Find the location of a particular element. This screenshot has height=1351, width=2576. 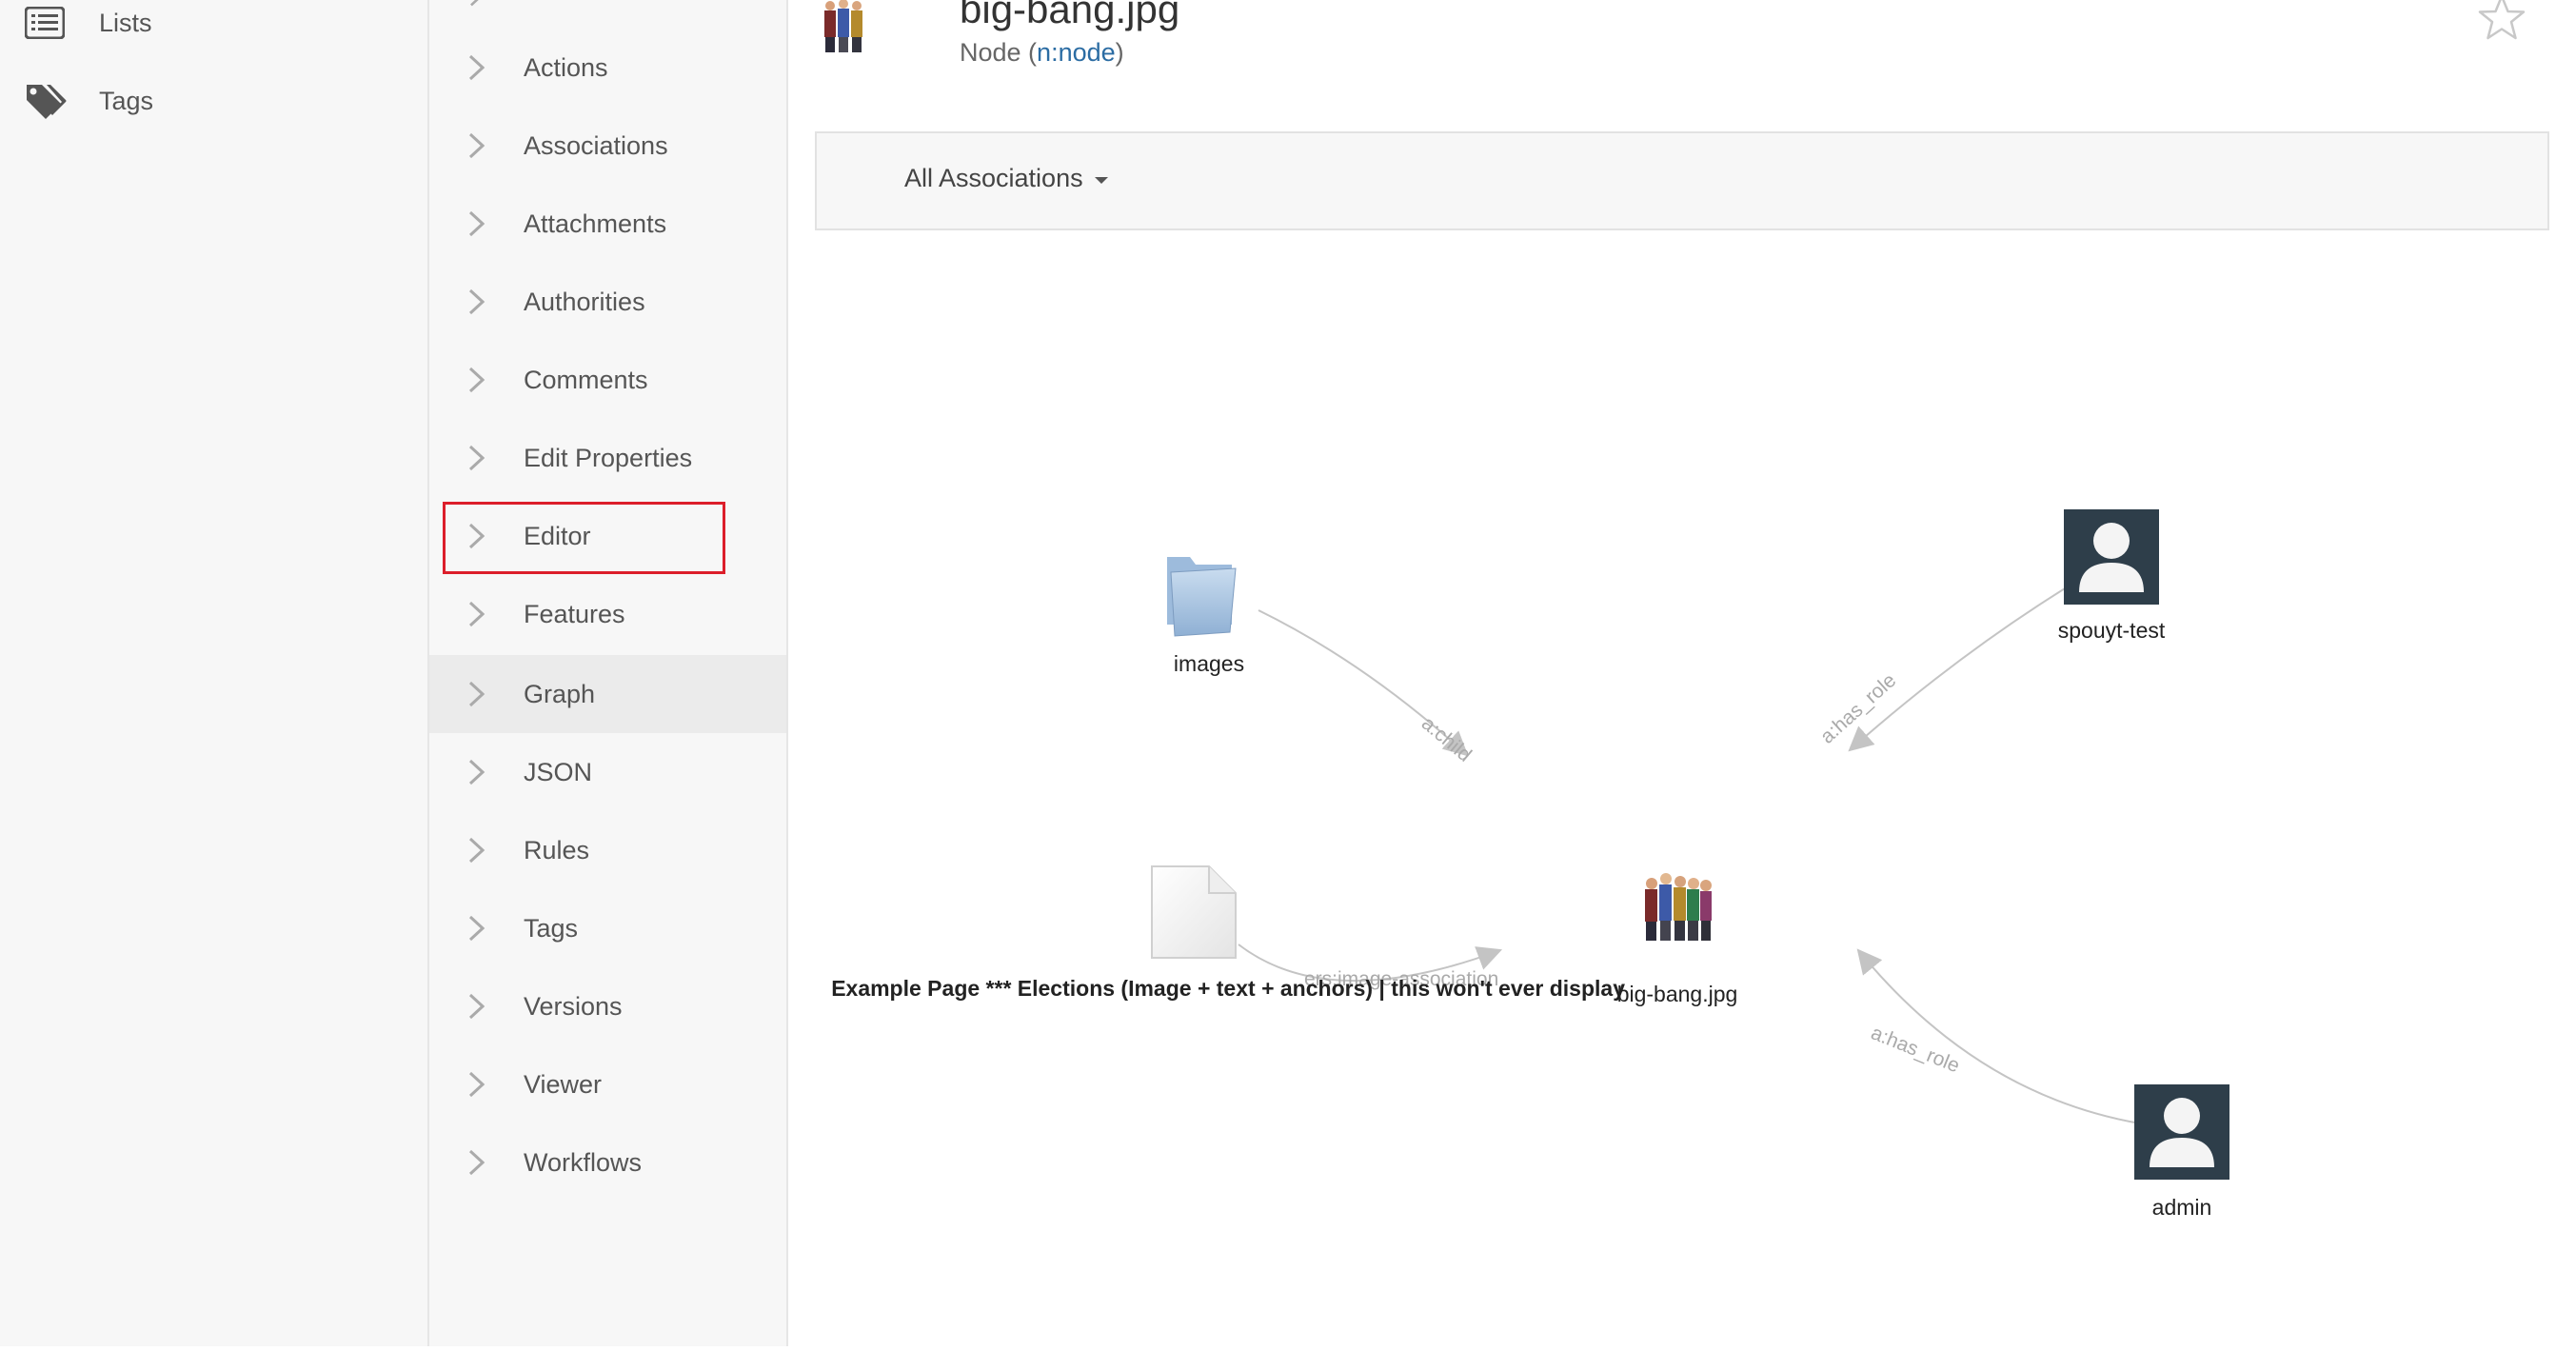

menu-item-authorities: Authorities is located at coordinates (607, 302).